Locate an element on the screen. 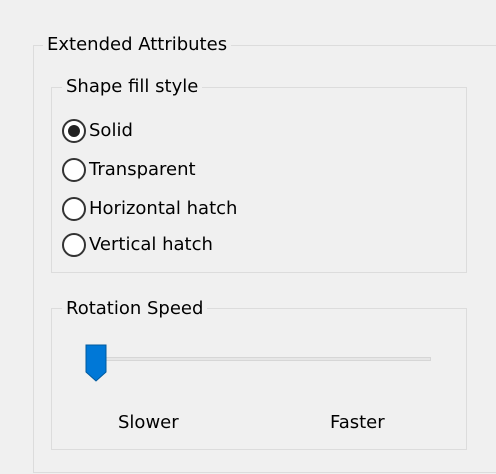 The height and width of the screenshot is (474, 496). radio-vertical-hatch: Vertical hatch is located at coordinates (137, 245).